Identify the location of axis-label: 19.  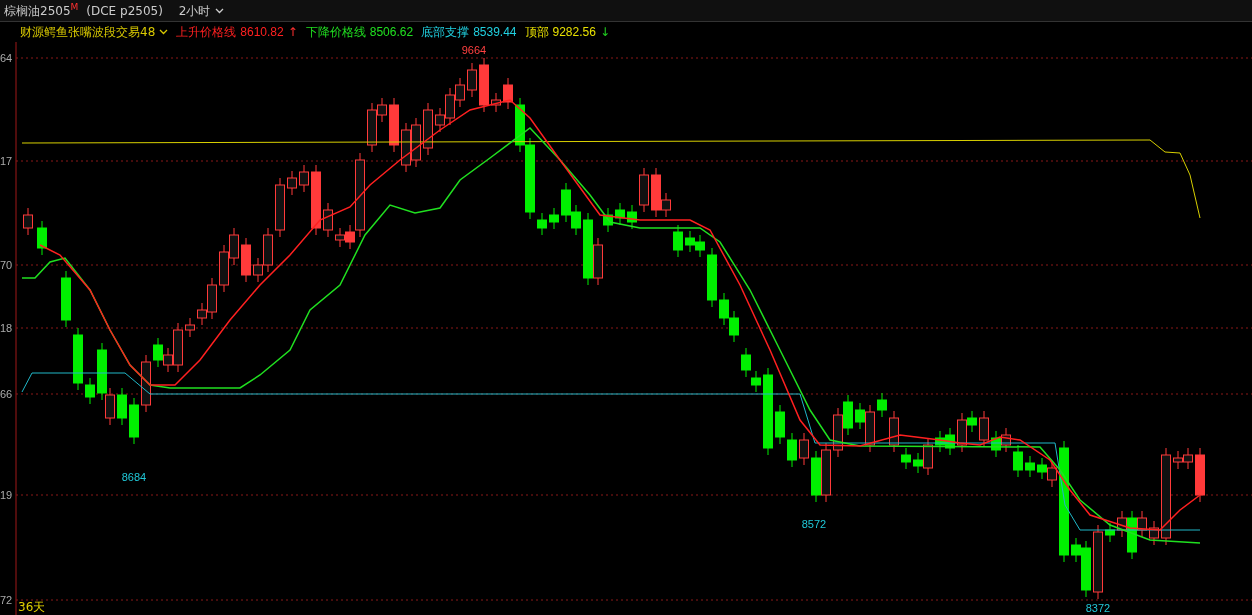
(6, 495).